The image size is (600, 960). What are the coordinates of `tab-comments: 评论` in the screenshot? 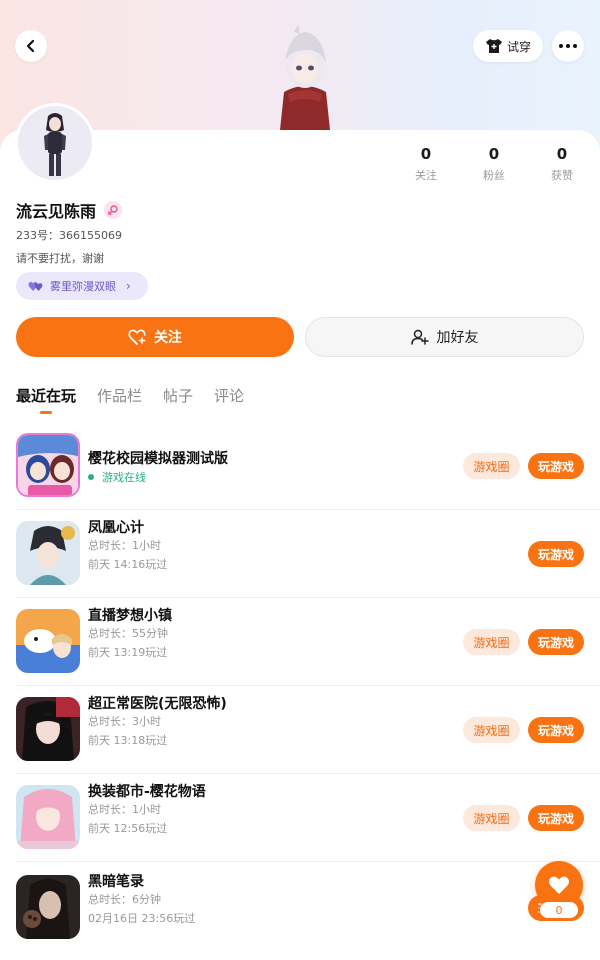 It's located at (229, 399).